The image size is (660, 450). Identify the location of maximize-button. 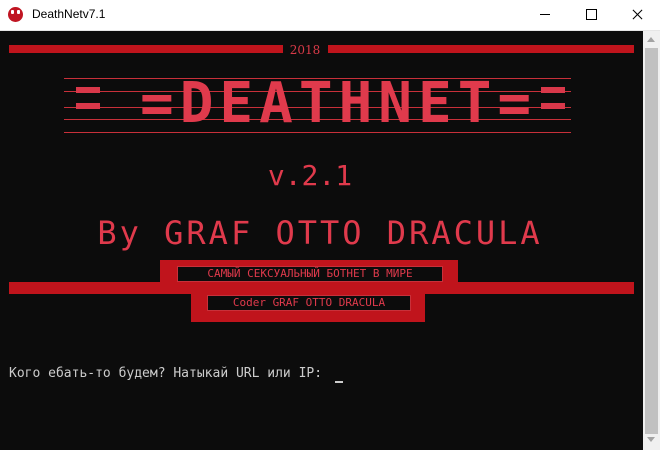
(591, 15).